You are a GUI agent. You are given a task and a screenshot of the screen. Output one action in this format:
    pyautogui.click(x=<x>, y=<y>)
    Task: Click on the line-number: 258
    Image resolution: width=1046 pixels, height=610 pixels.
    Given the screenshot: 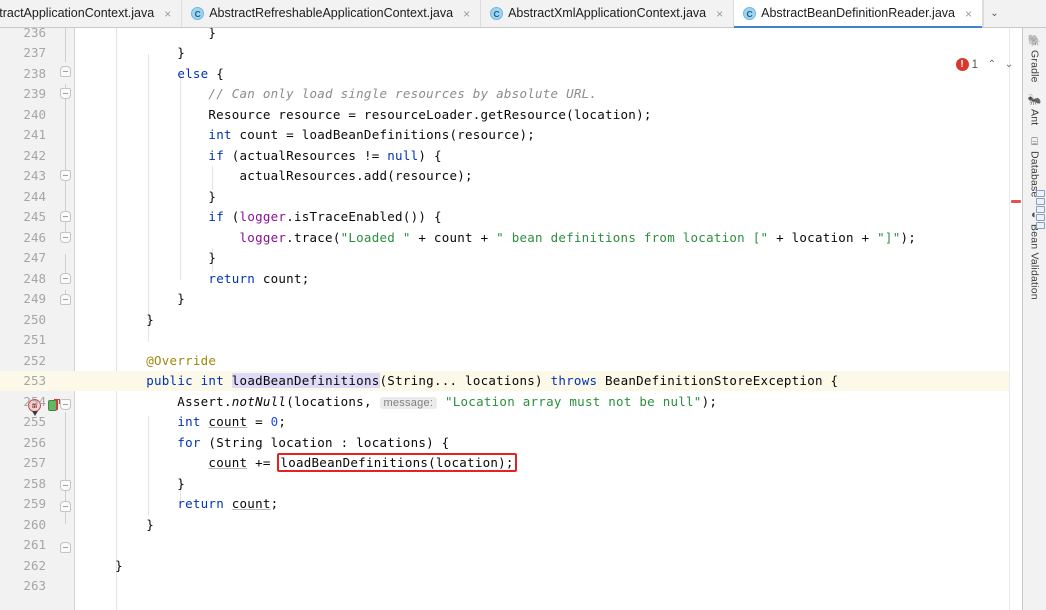 What is the action you would take?
    pyautogui.click(x=34, y=483)
    